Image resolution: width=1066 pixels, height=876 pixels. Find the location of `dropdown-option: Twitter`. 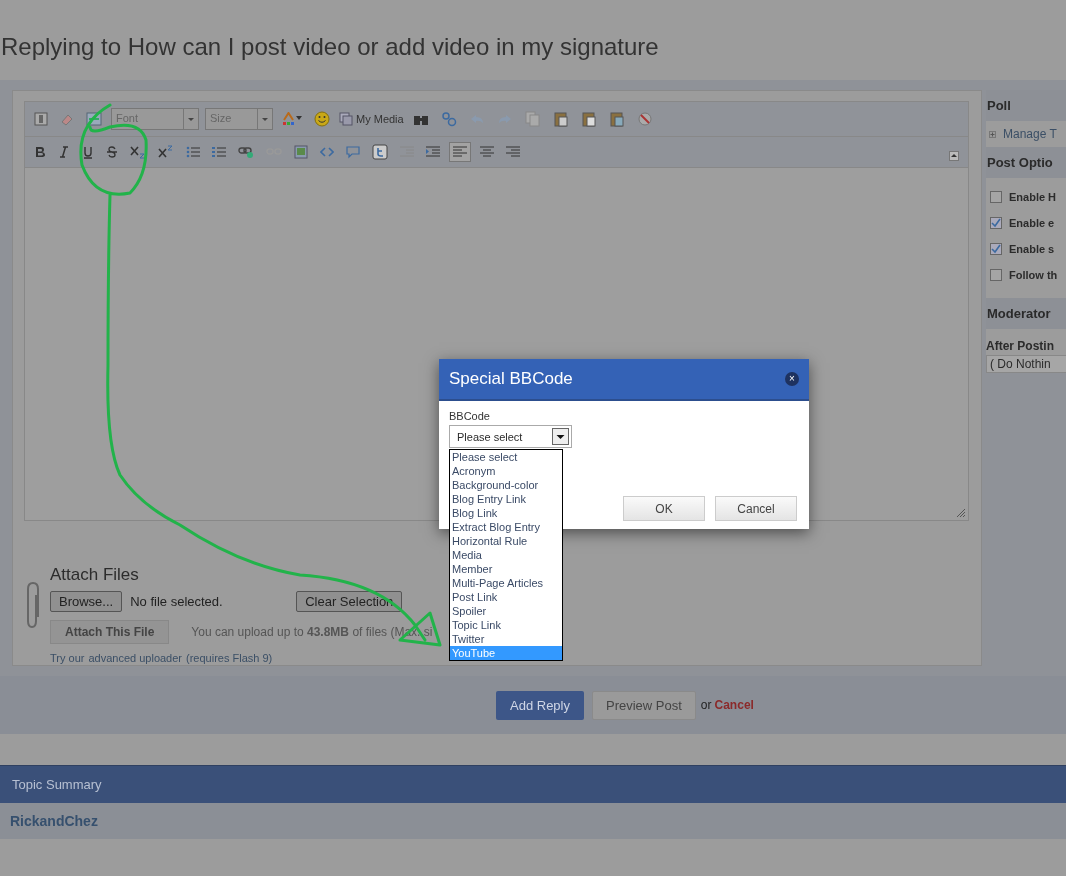

dropdown-option: Twitter is located at coordinates (506, 639).